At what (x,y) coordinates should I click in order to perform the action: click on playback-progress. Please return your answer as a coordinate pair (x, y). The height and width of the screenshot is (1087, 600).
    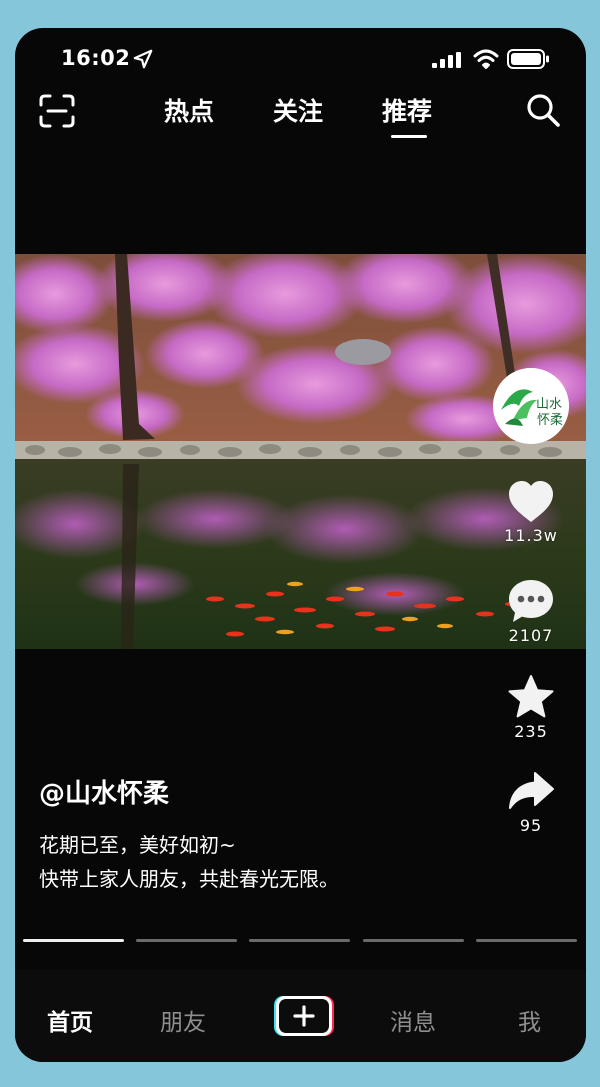
    Looking at the image, I should click on (301, 941).